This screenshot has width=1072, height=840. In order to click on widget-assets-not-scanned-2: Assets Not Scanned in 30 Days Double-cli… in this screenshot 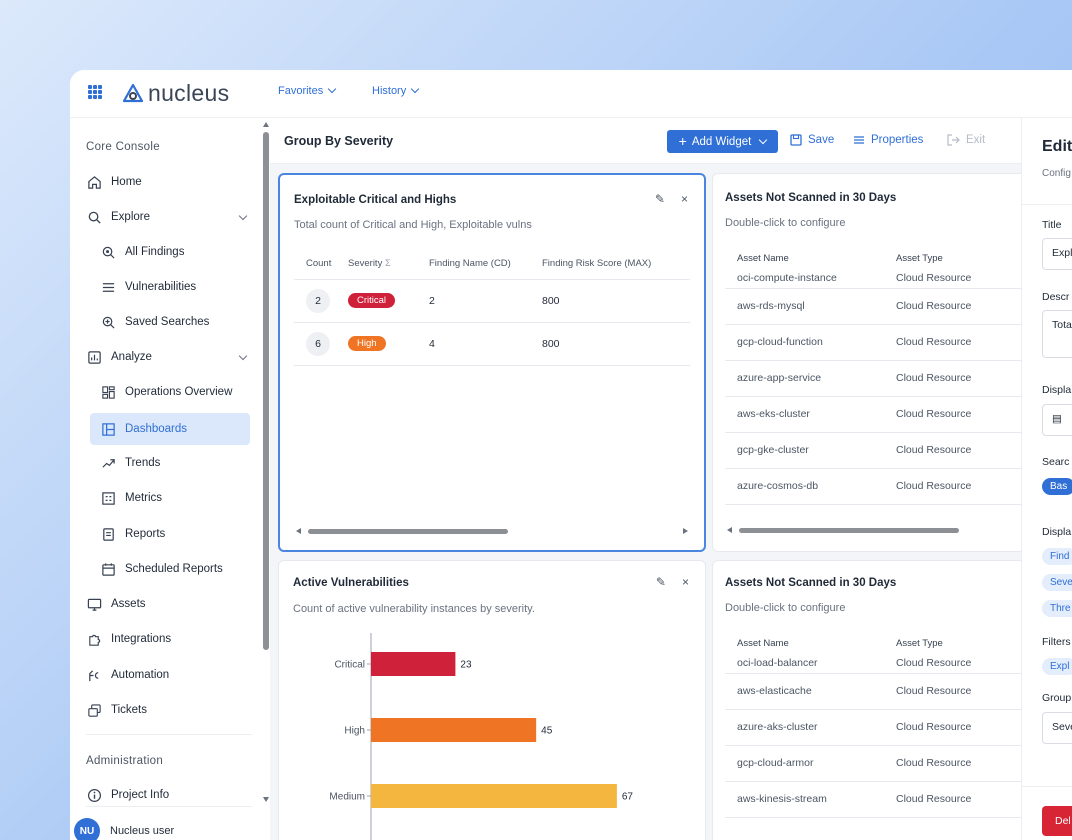, I will do `click(878, 700)`.